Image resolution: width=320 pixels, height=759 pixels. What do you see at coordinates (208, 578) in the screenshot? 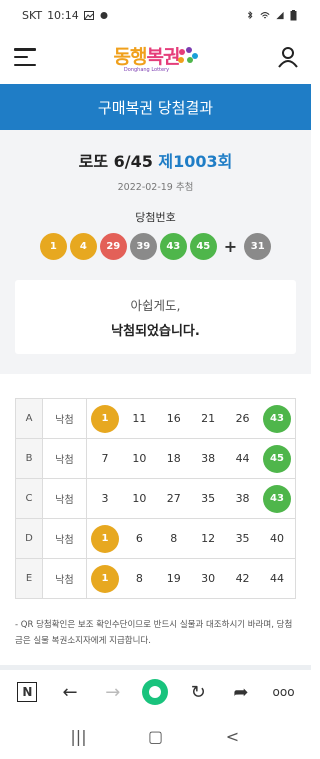
I see `game-number: 30` at bounding box center [208, 578].